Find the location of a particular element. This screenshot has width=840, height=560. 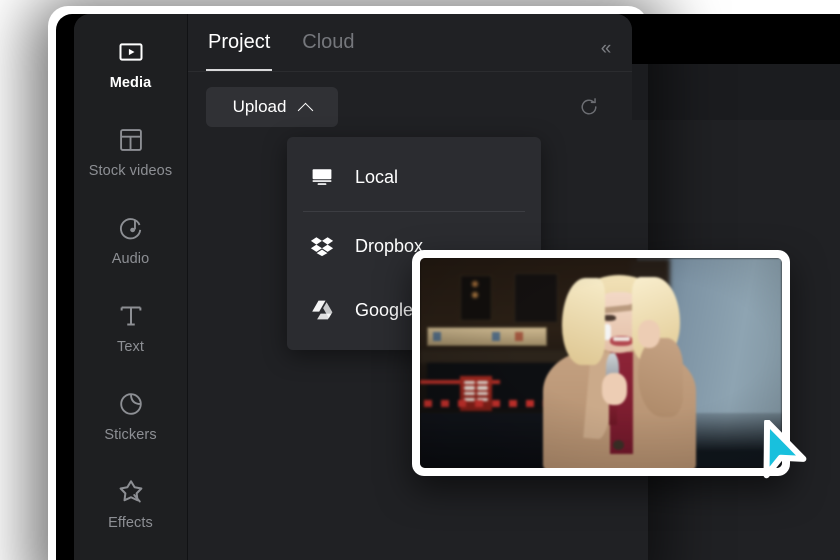

sidebar-item-label: Text is located at coordinates (130, 347).